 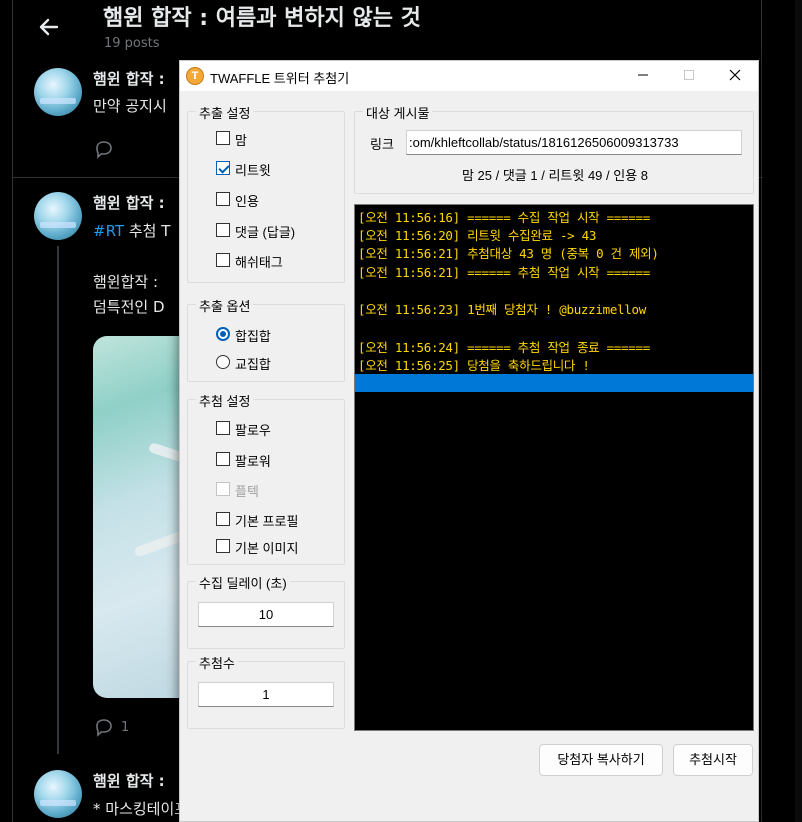 I want to click on app-logo-icon: T, so click(x=195, y=76).